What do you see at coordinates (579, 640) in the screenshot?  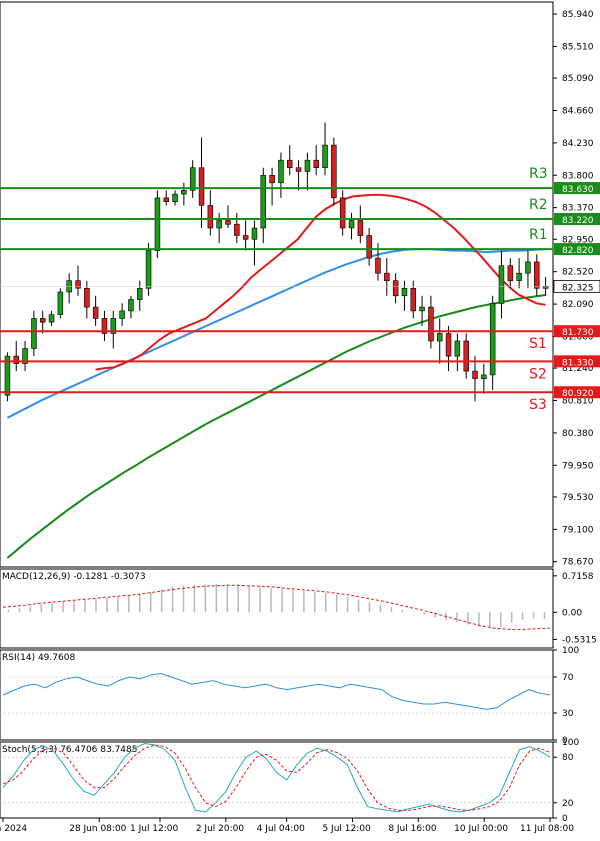 I see `macd-tick-label: -0.5315` at bounding box center [579, 640].